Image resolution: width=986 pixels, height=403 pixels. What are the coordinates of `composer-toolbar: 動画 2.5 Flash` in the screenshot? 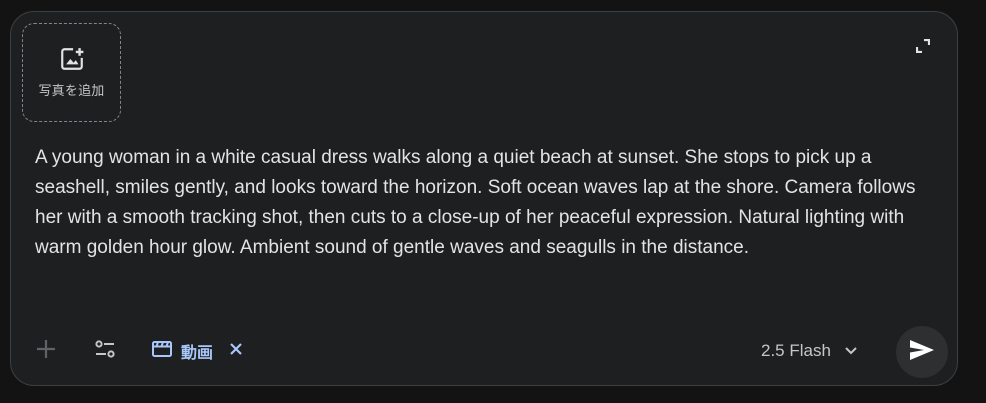 It's located at (484, 352).